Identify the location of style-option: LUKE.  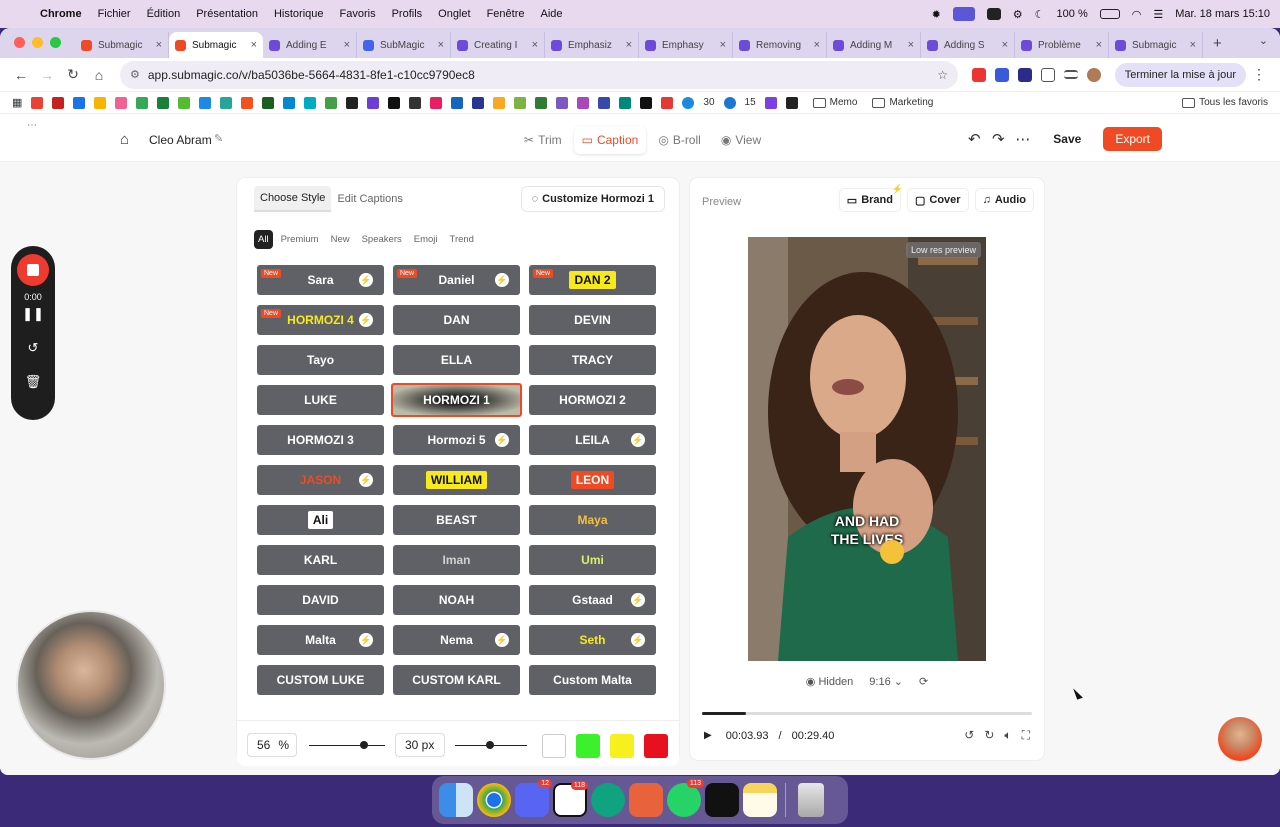
(320, 400).